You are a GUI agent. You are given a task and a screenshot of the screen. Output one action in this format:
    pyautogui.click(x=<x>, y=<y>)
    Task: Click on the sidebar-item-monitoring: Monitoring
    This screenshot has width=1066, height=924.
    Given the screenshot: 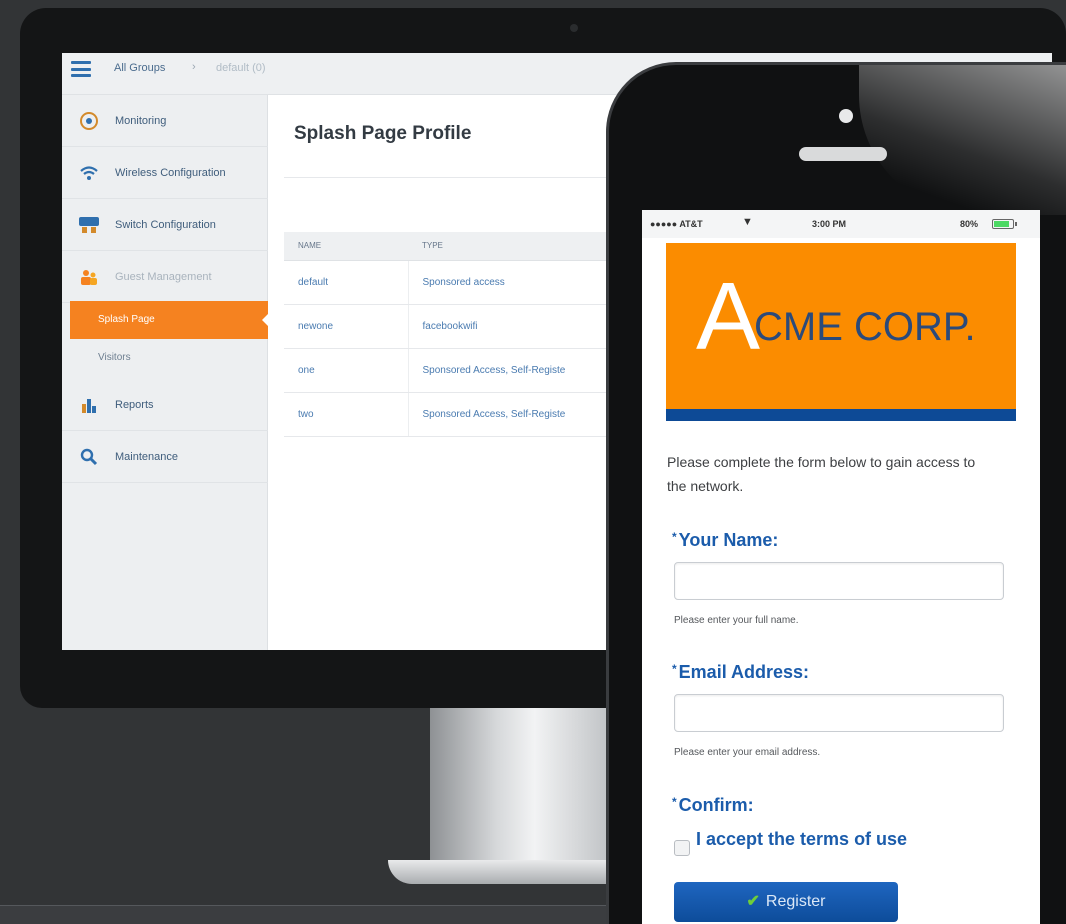 What is the action you would take?
    pyautogui.click(x=165, y=121)
    